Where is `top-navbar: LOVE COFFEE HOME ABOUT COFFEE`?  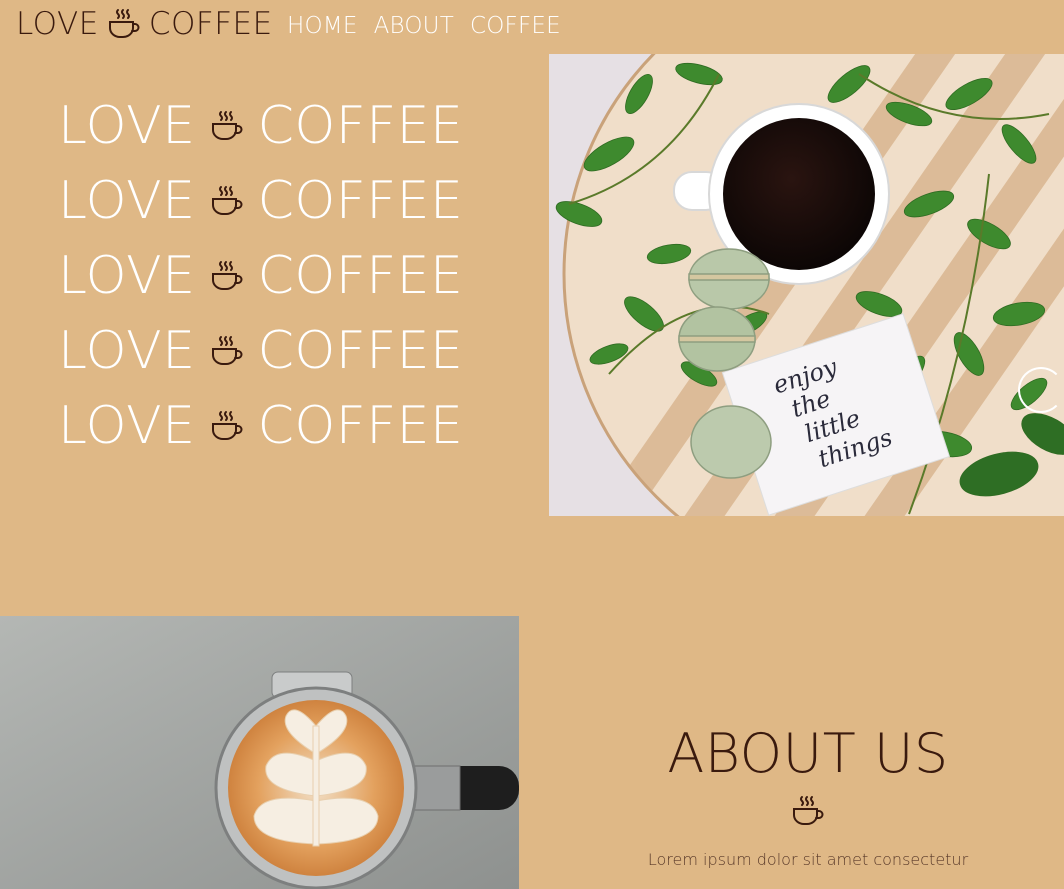 top-navbar: LOVE COFFEE HOME ABOUT COFFEE is located at coordinates (532, 27).